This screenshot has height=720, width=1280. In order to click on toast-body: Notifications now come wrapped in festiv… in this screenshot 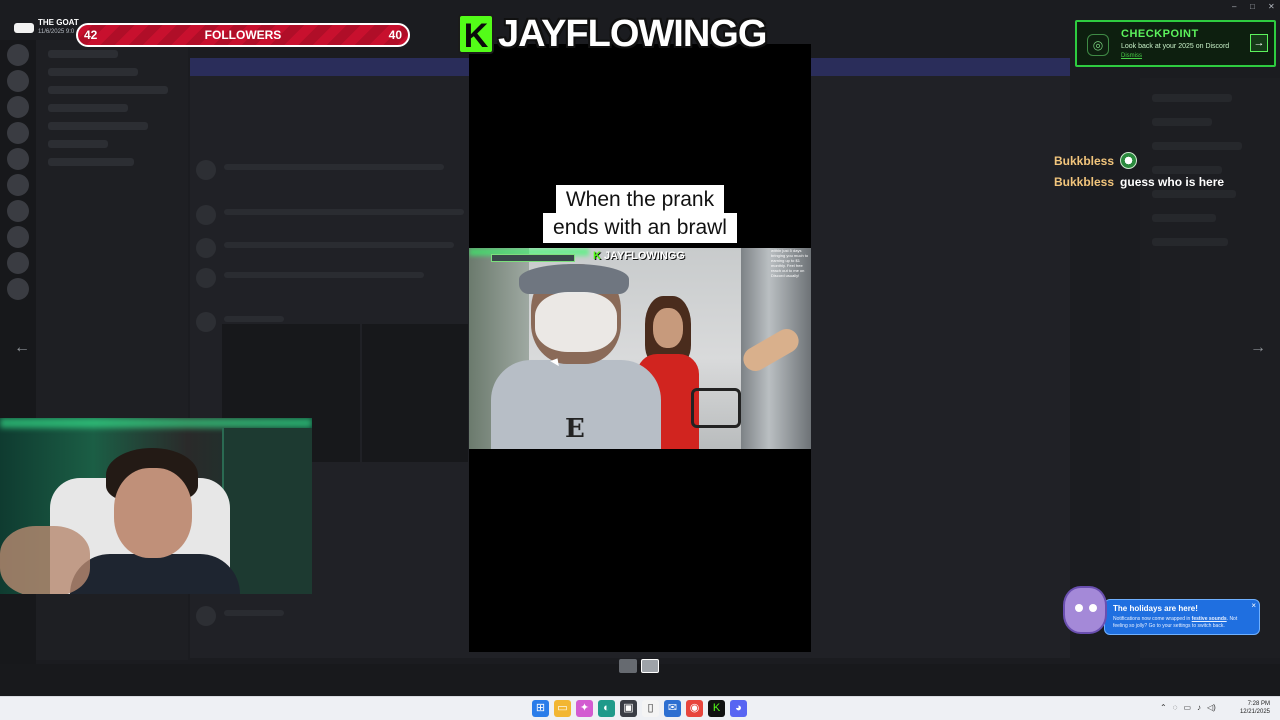, I will do `click(1175, 622)`.